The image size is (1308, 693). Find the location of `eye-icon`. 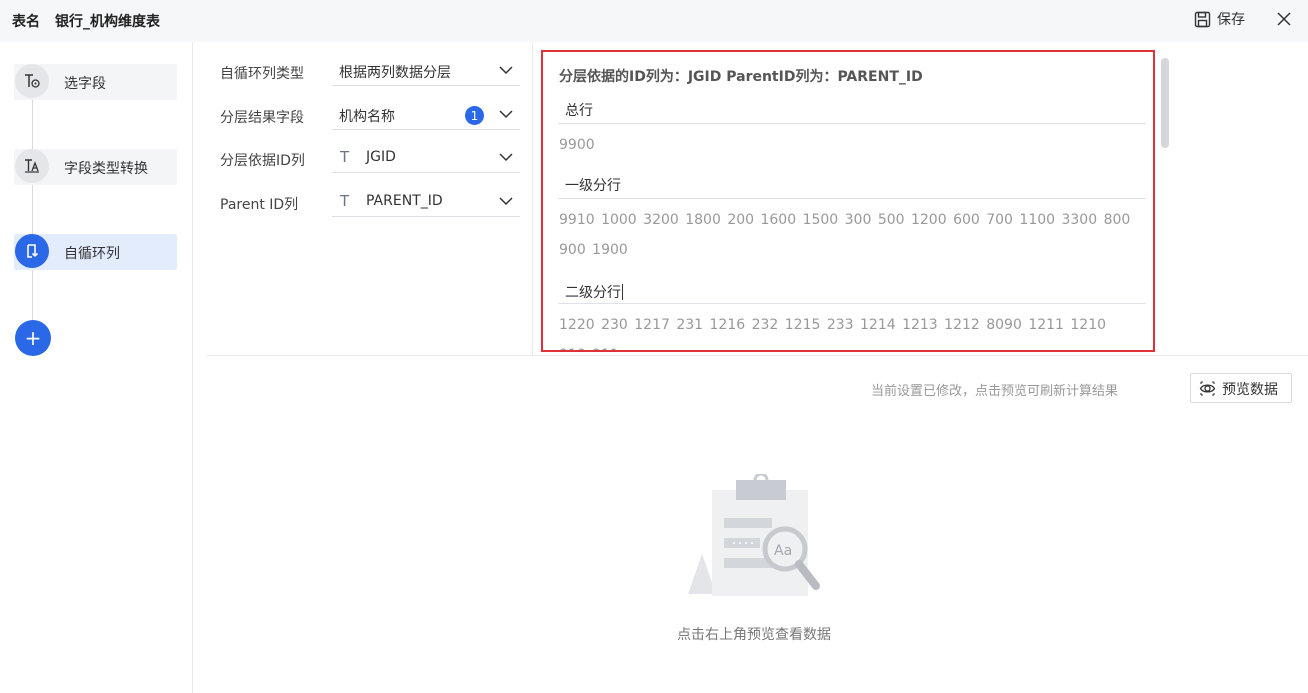

eye-icon is located at coordinates (1207, 388).